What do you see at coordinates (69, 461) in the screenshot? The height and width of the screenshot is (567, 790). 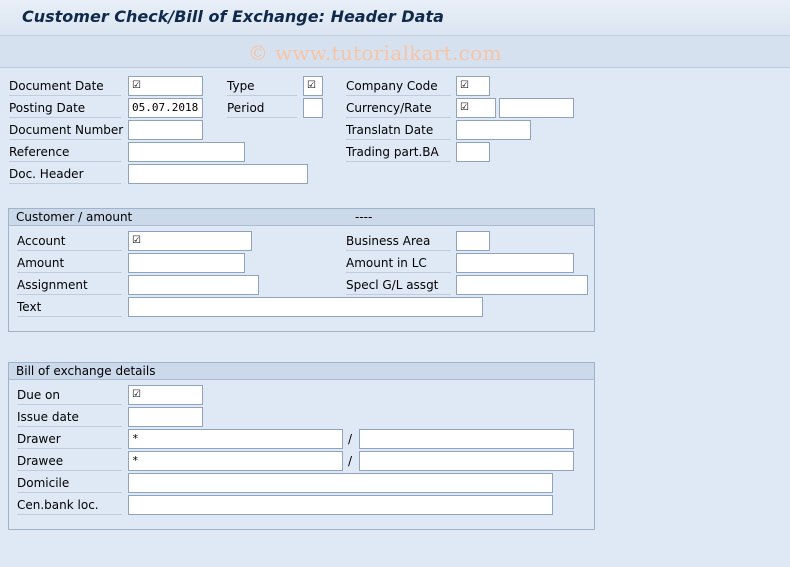 I see `drawee-label: Drawee` at bounding box center [69, 461].